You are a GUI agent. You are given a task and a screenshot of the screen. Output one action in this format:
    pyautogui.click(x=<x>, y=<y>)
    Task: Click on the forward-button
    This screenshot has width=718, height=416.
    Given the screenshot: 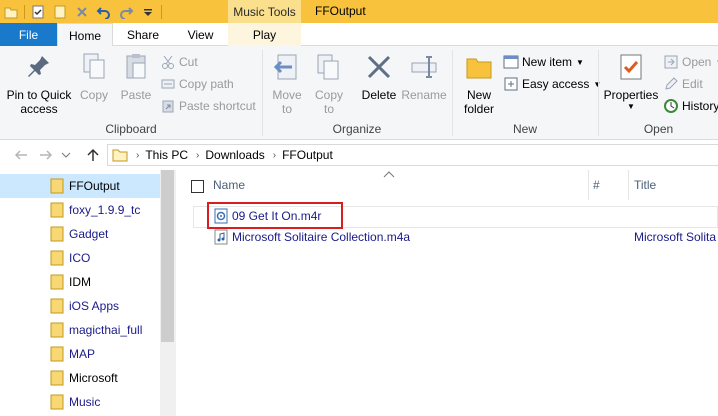 What is the action you would take?
    pyautogui.click(x=46, y=155)
    